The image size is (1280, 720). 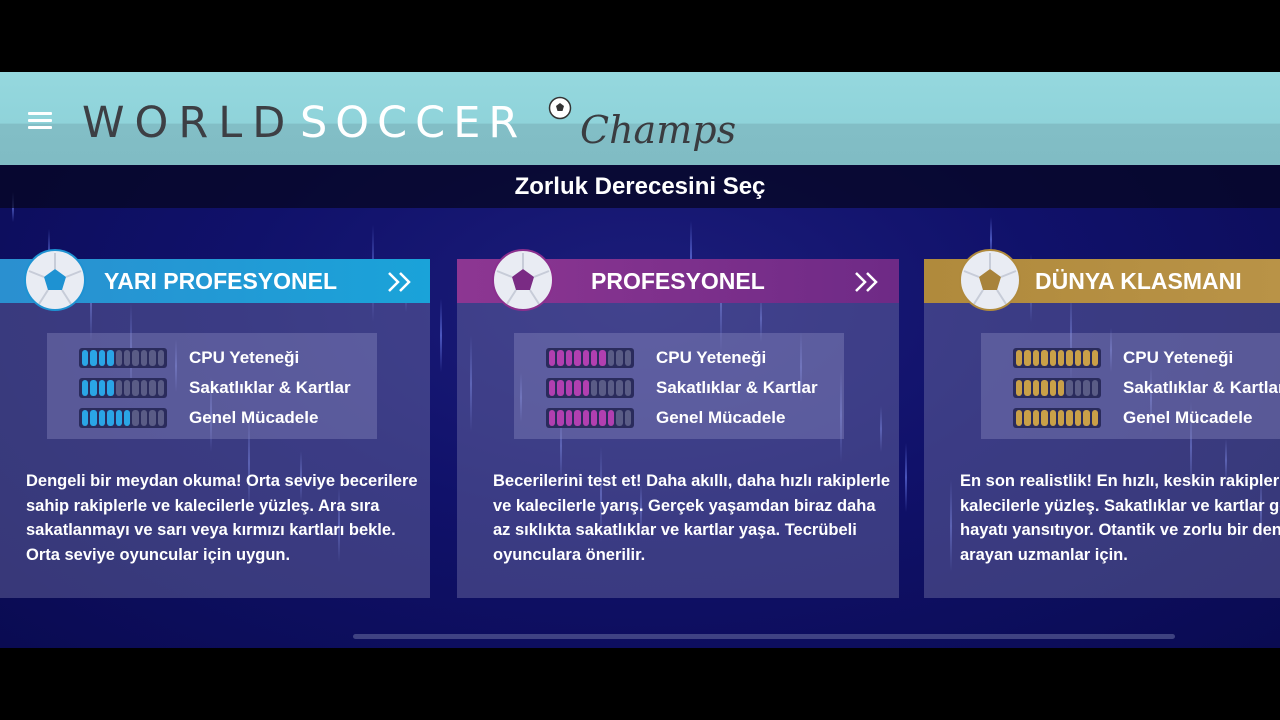 What do you see at coordinates (441, 335) in the screenshot?
I see `background-streak` at bounding box center [441, 335].